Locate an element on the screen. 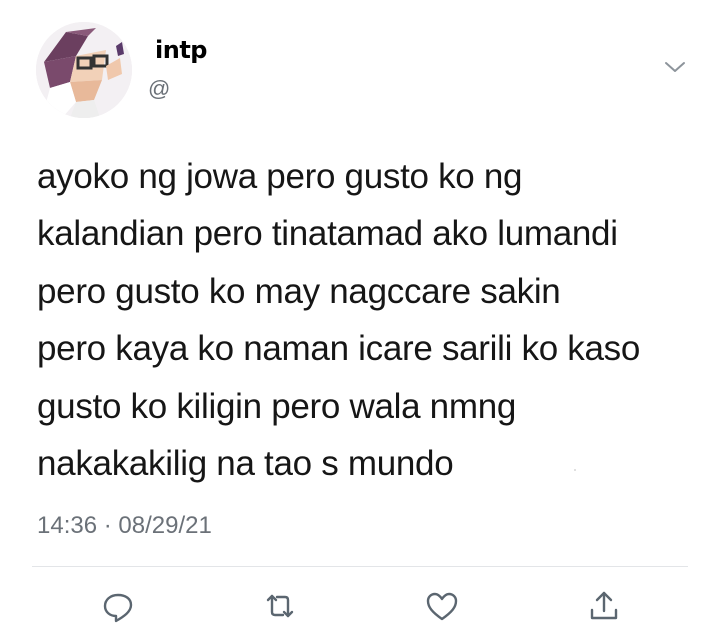 Image resolution: width=720 pixels, height=644 pixels. retweet-icon is located at coordinates (280, 606).